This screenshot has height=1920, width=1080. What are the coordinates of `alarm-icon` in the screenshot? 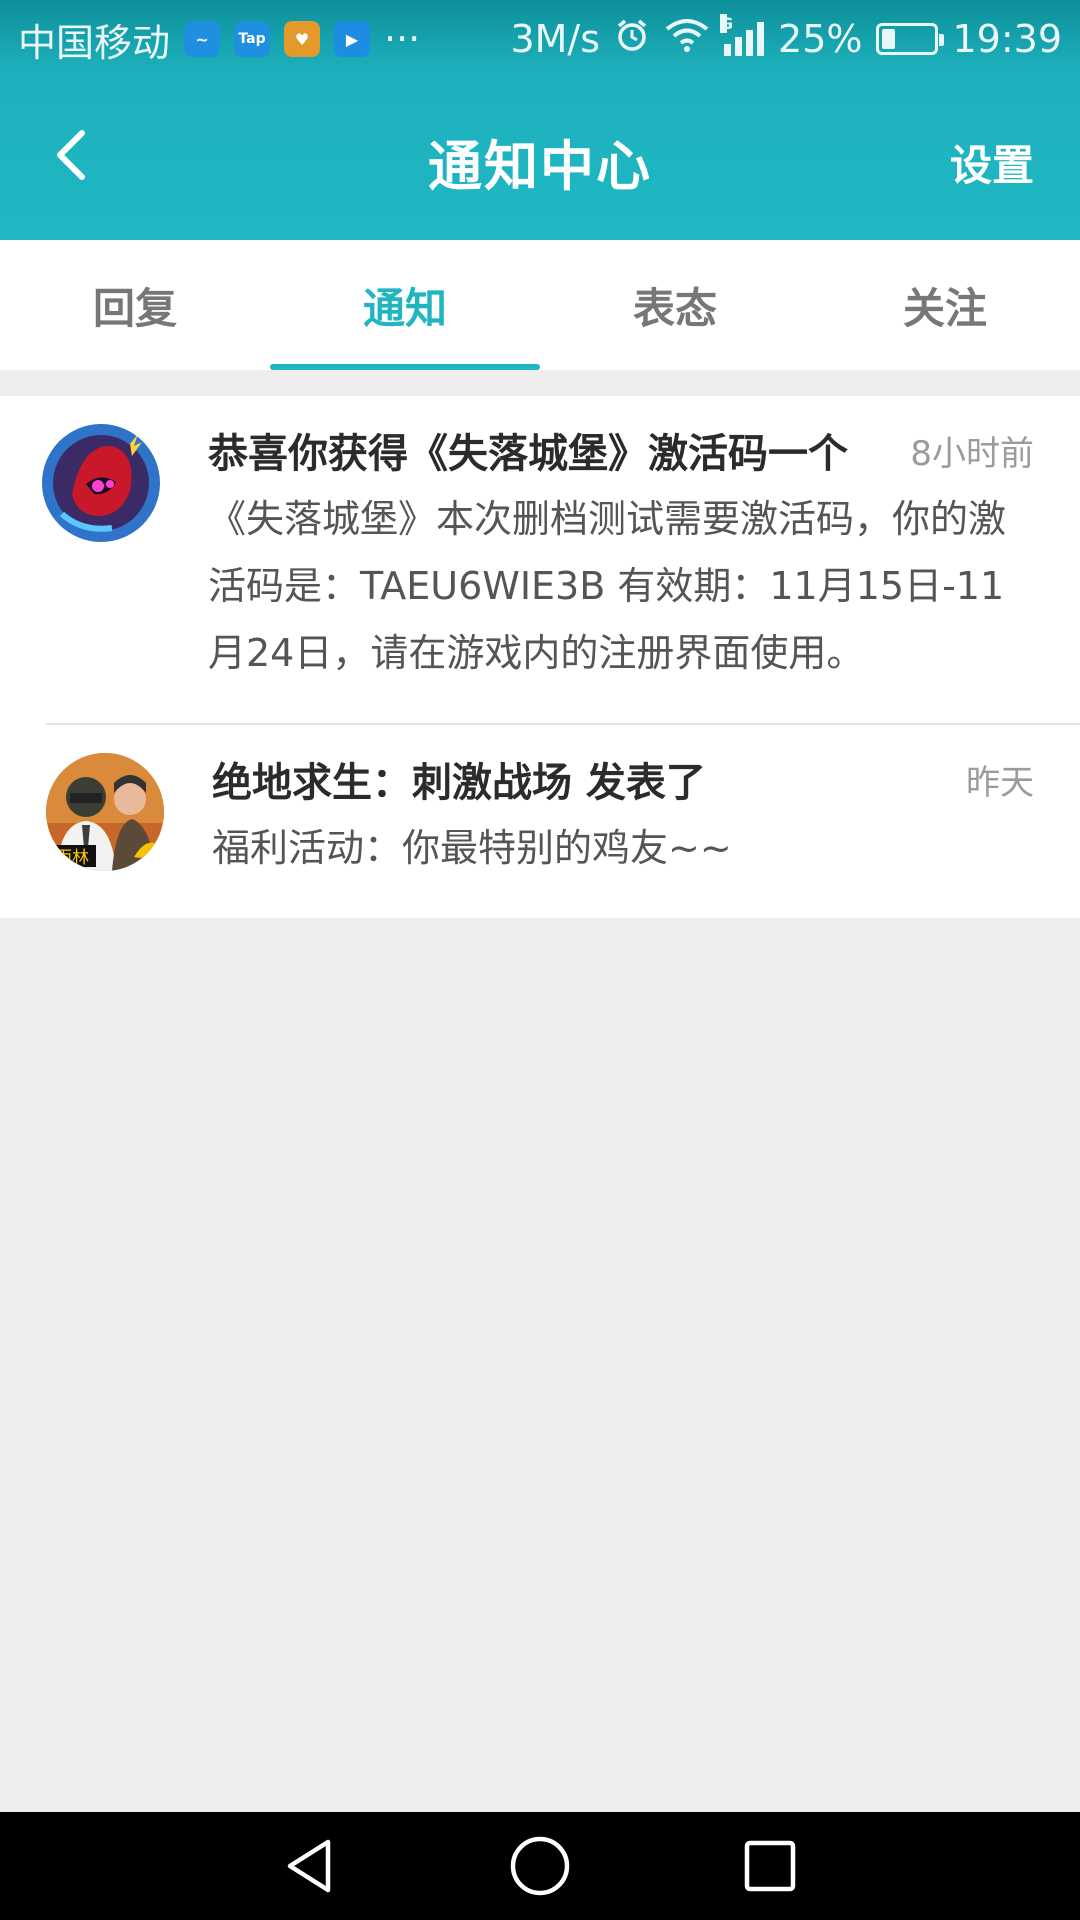 It's located at (632, 39).